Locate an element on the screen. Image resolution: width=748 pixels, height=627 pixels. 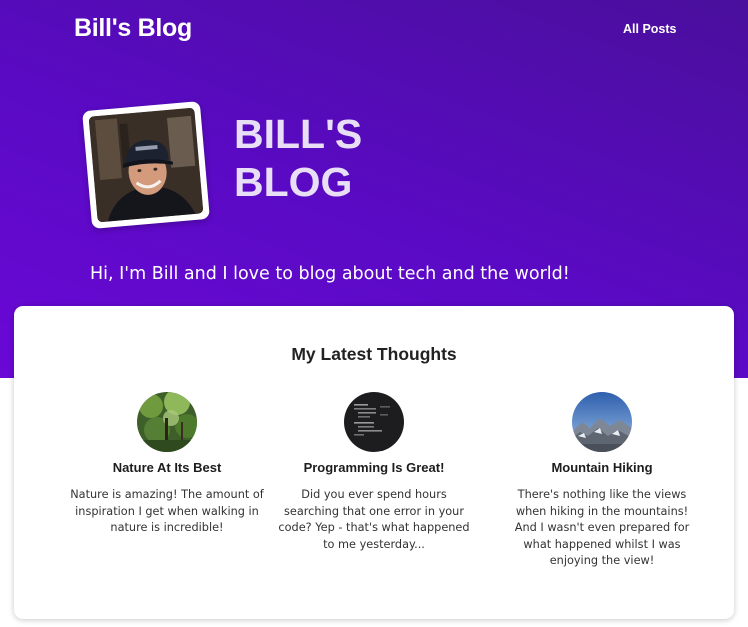
avatar-photo is located at coordinates (146, 165).